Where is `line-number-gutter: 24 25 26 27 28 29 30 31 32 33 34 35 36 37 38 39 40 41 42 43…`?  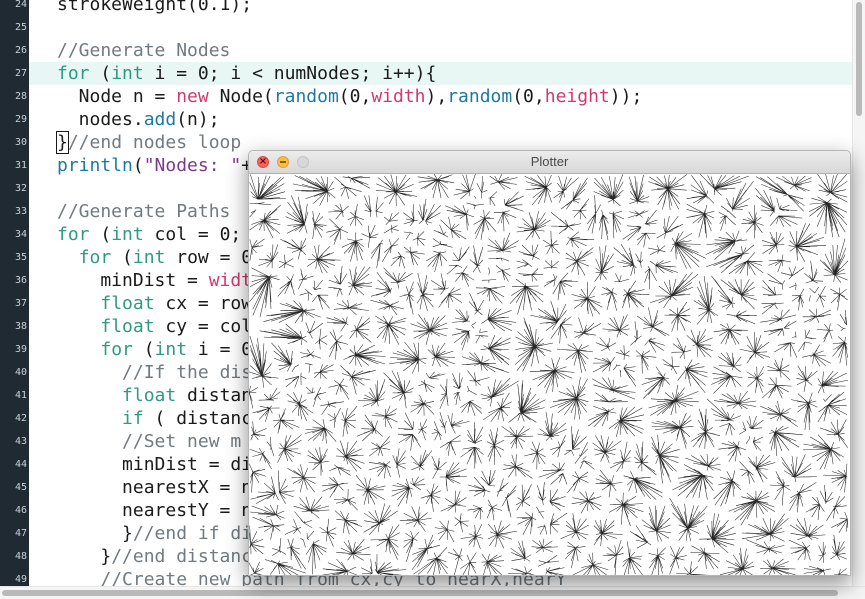
line-number-gutter: 24 25 26 27 28 29 30 31 32 33 34 35 36 37 38 39 40 41 42 43… is located at coordinates (14, 293).